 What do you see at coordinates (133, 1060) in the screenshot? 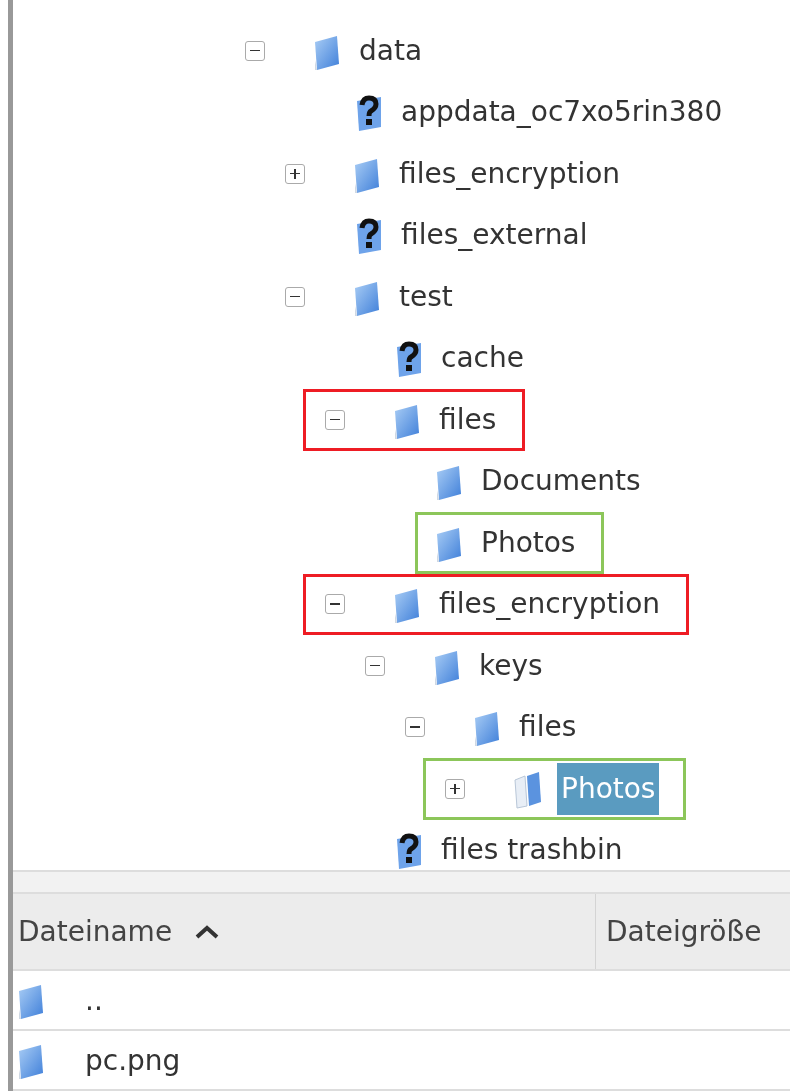
I see `file-name: pc.png` at bounding box center [133, 1060].